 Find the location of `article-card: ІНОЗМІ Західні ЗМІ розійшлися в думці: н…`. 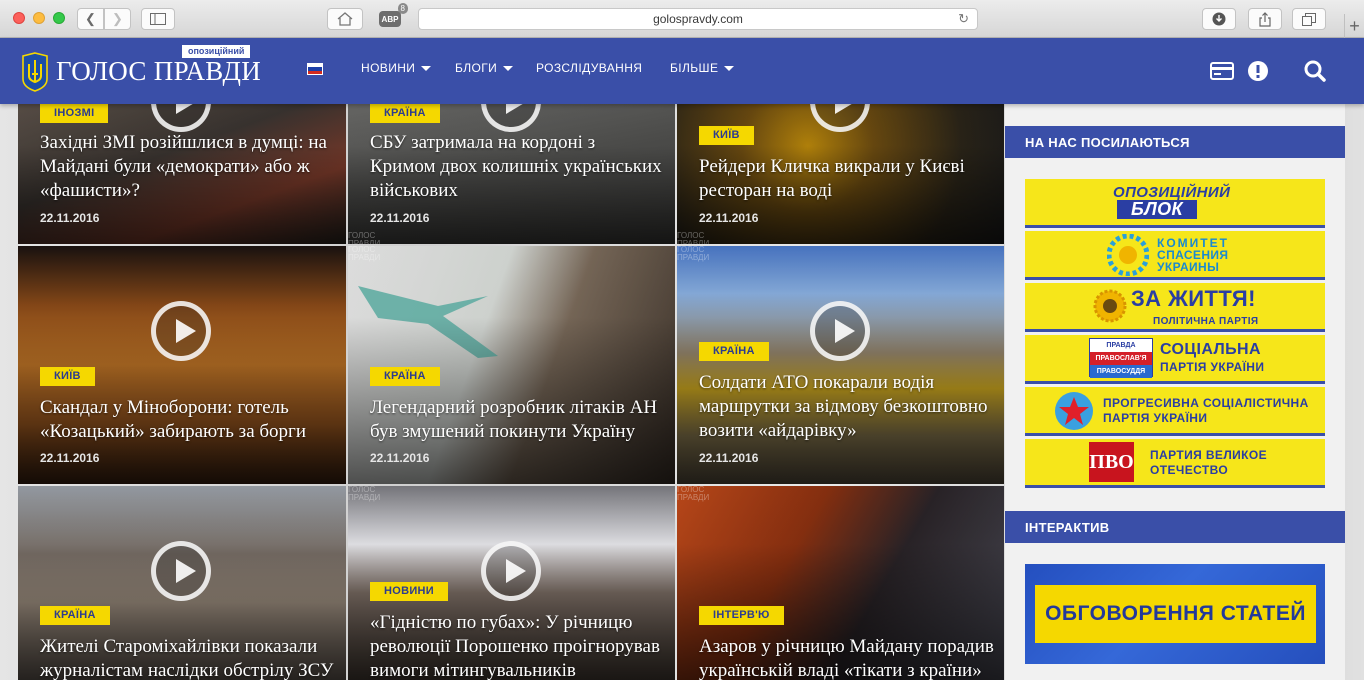

article-card: ІНОЗМІ Західні ЗМІ розійшлися в думці: н… is located at coordinates (182, 174).